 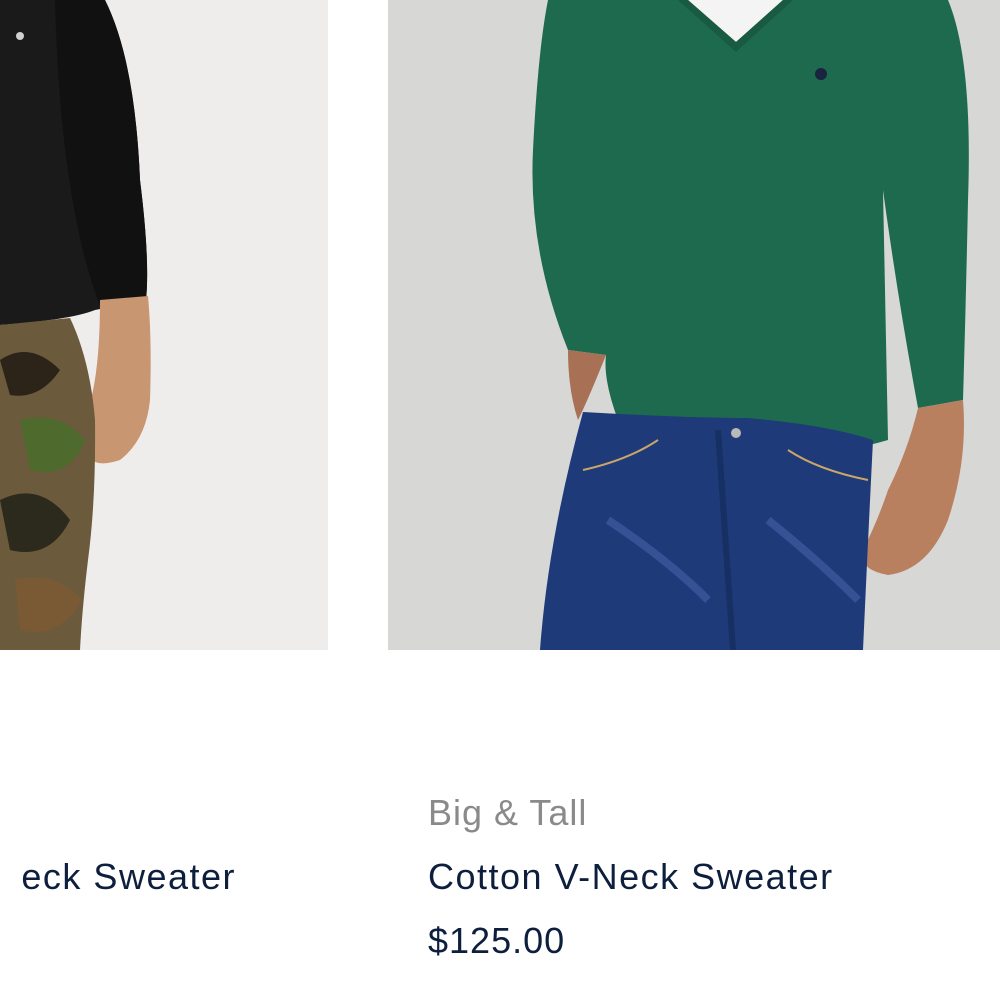 I want to click on product-price: $125.00, so click(x=497, y=940).